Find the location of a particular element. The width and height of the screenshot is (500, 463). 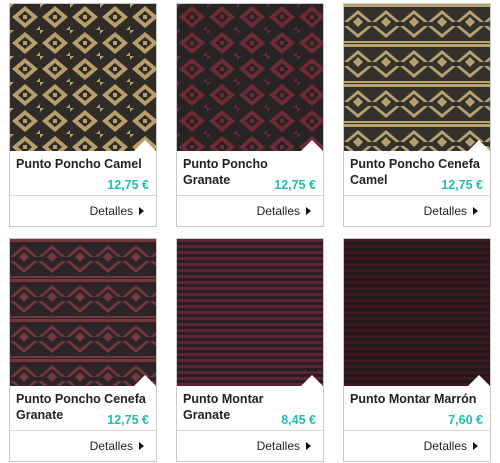

product-info: Punto Poncho Cenefa Granate 12,75 € is located at coordinates (83, 408).